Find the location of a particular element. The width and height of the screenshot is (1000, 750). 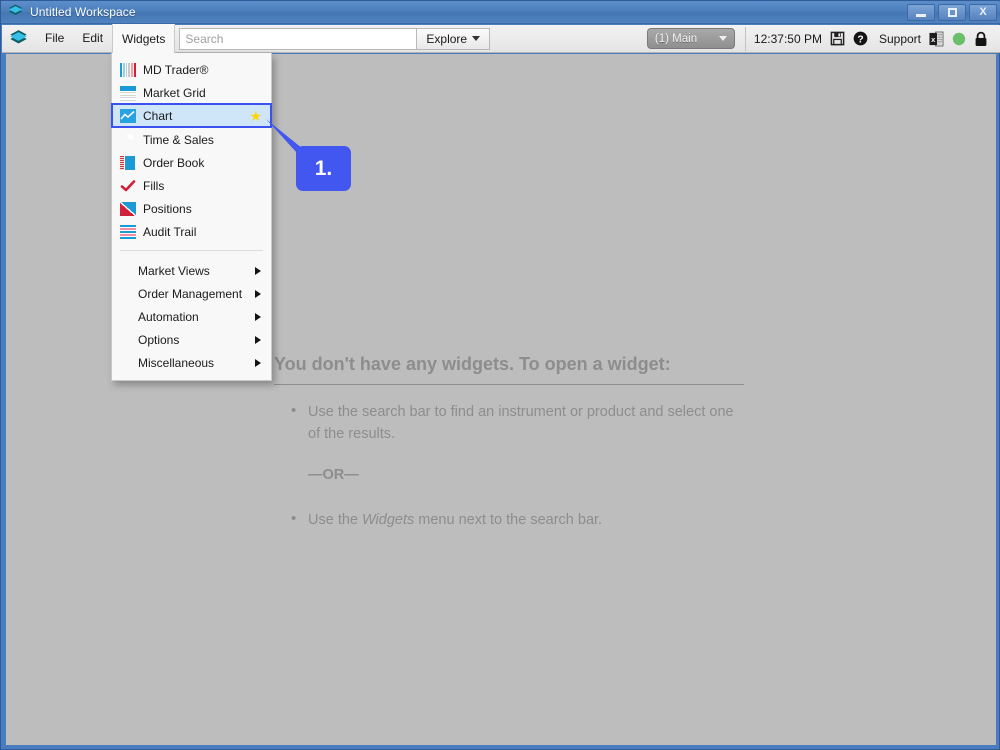

menu-item-label: Fills is located at coordinates (154, 185).